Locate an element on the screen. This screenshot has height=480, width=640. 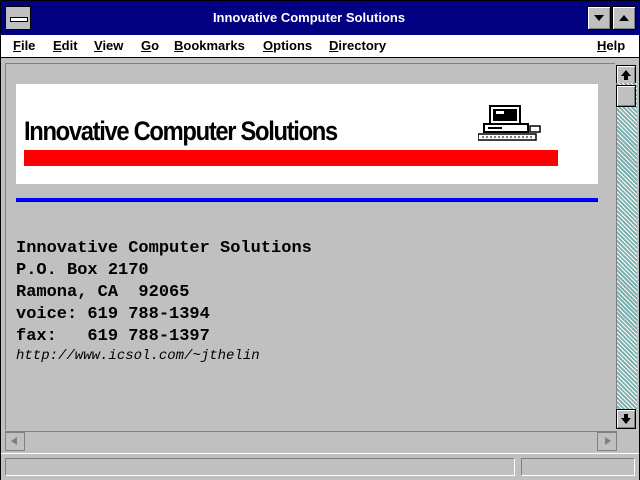
window-title: Innovative Computer Solutions is located at coordinates (309, 17).